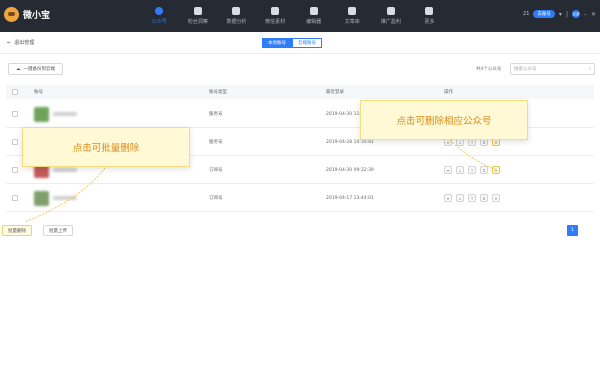 The height and width of the screenshot is (366, 600). I want to click on pen-icon, so click(313, 11).